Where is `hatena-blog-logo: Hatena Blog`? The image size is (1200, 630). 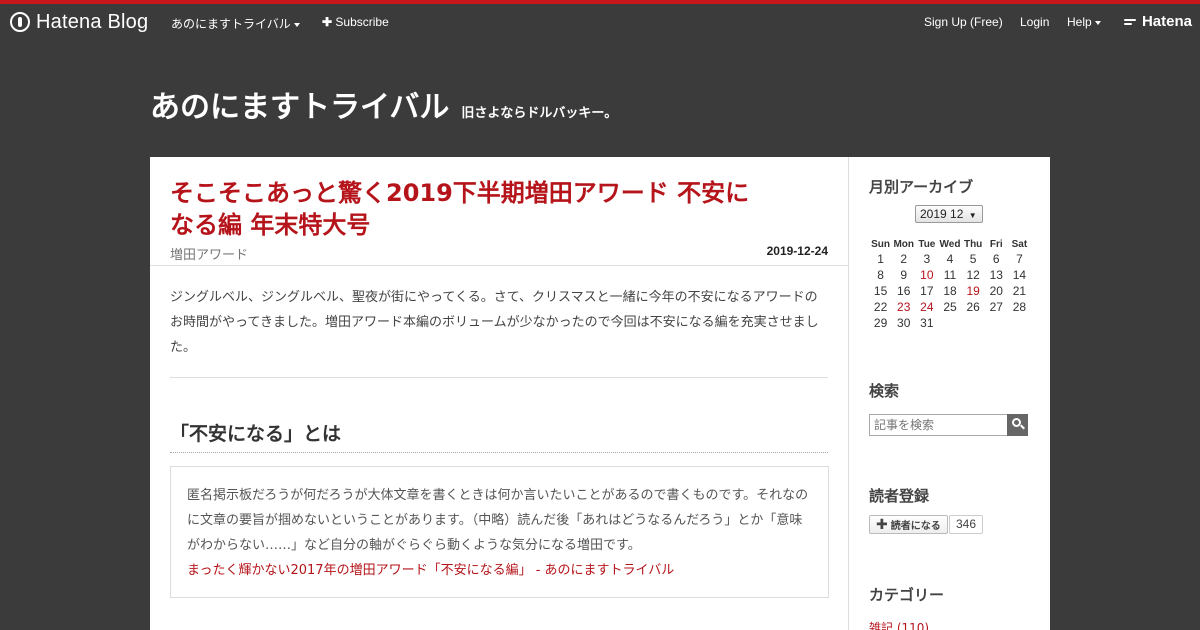
hatena-blog-logo: Hatena Blog is located at coordinates (79, 22).